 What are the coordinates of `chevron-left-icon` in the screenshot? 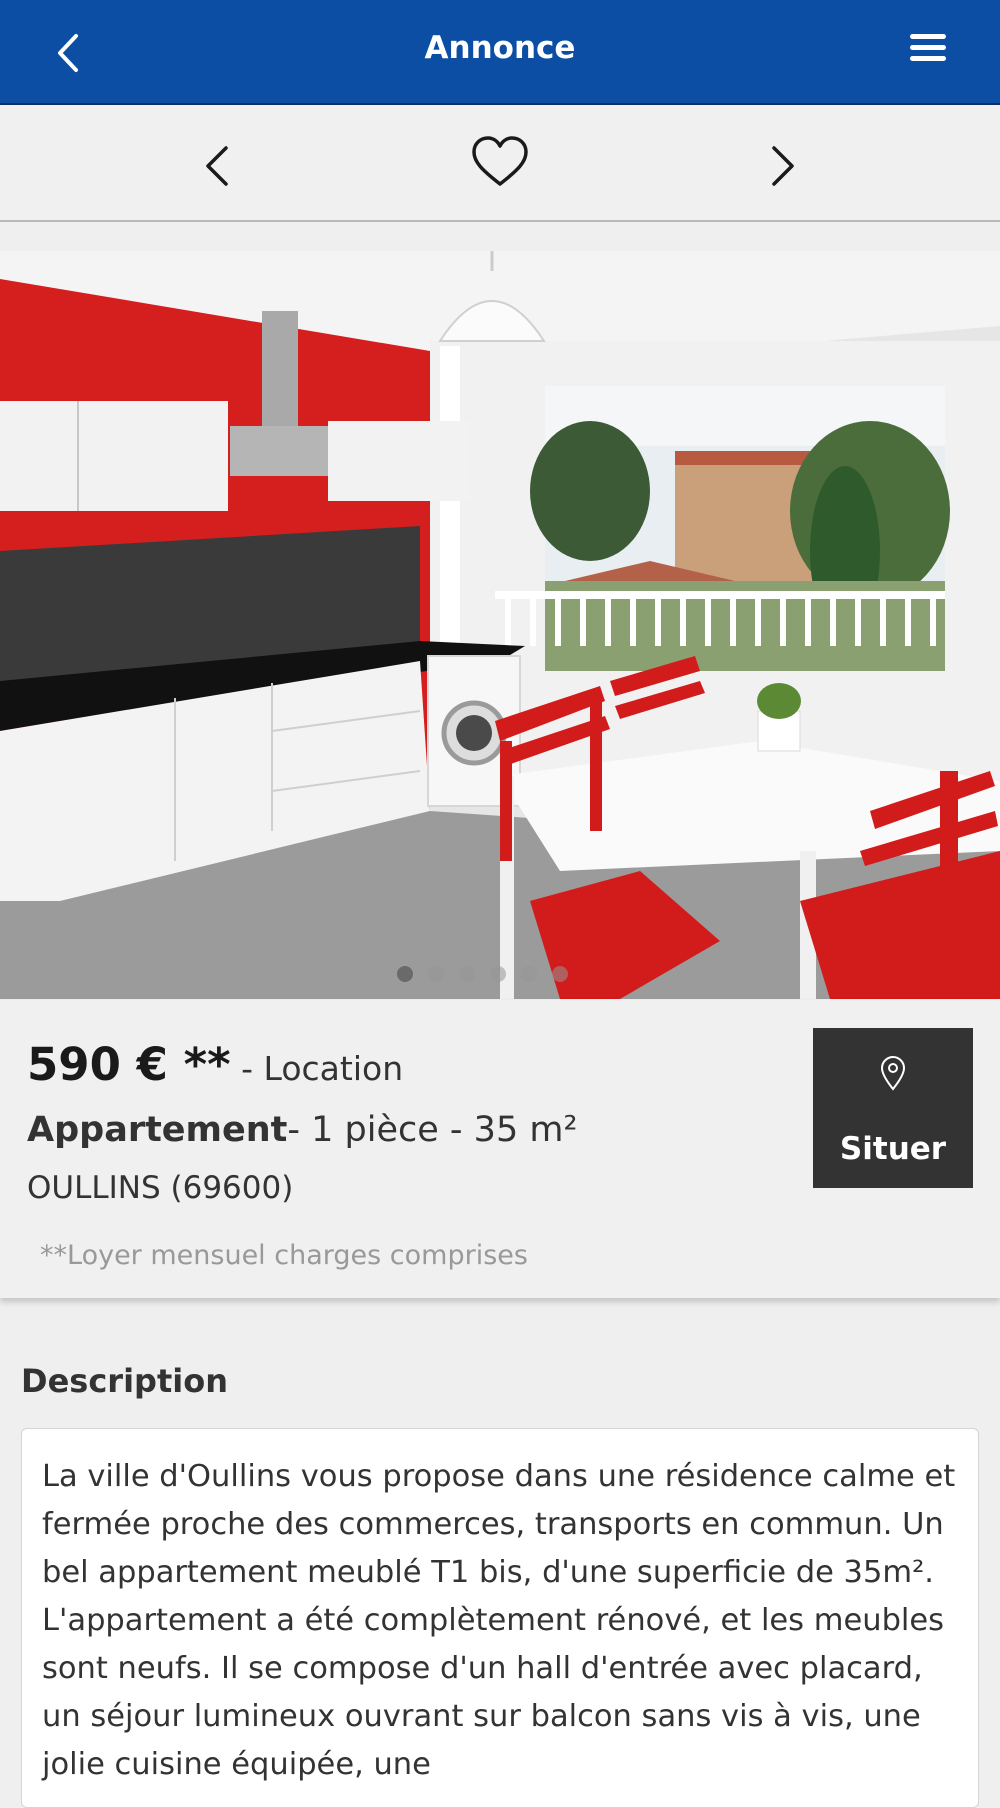 It's located at (217, 166).